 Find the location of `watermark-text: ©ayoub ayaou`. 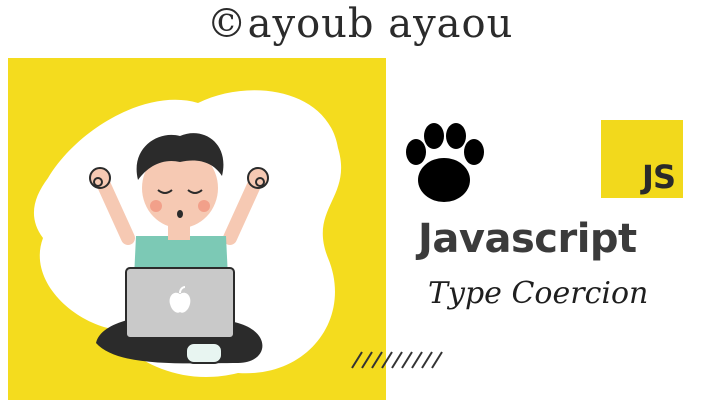

watermark-text: ©ayoub ayaou is located at coordinates (360, 24).